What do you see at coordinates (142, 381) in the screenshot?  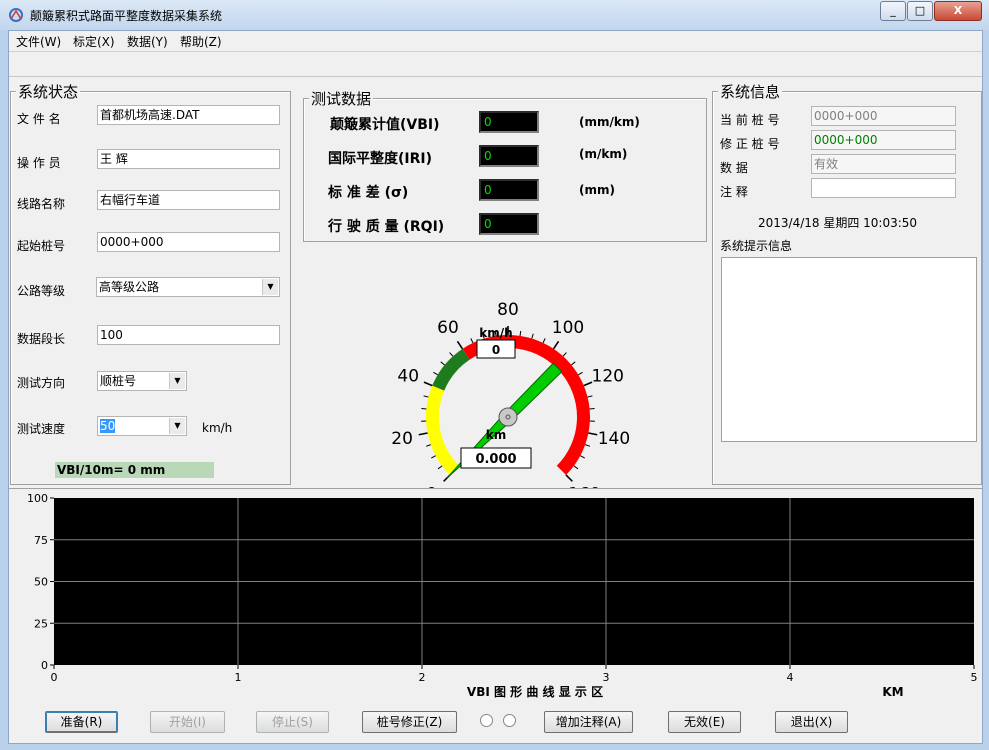 I see `test-direction-select: 顺桩号 ▼` at bounding box center [142, 381].